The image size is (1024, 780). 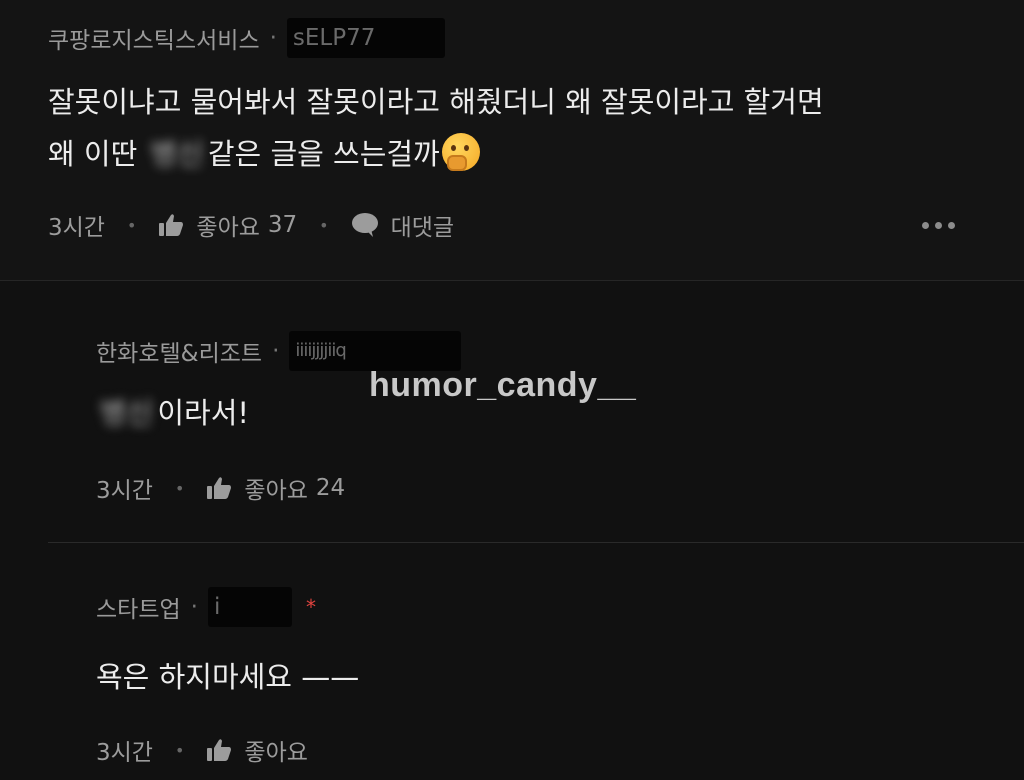 I want to click on comment-text-fragment: 왜 이딴, so click(x=97, y=154).